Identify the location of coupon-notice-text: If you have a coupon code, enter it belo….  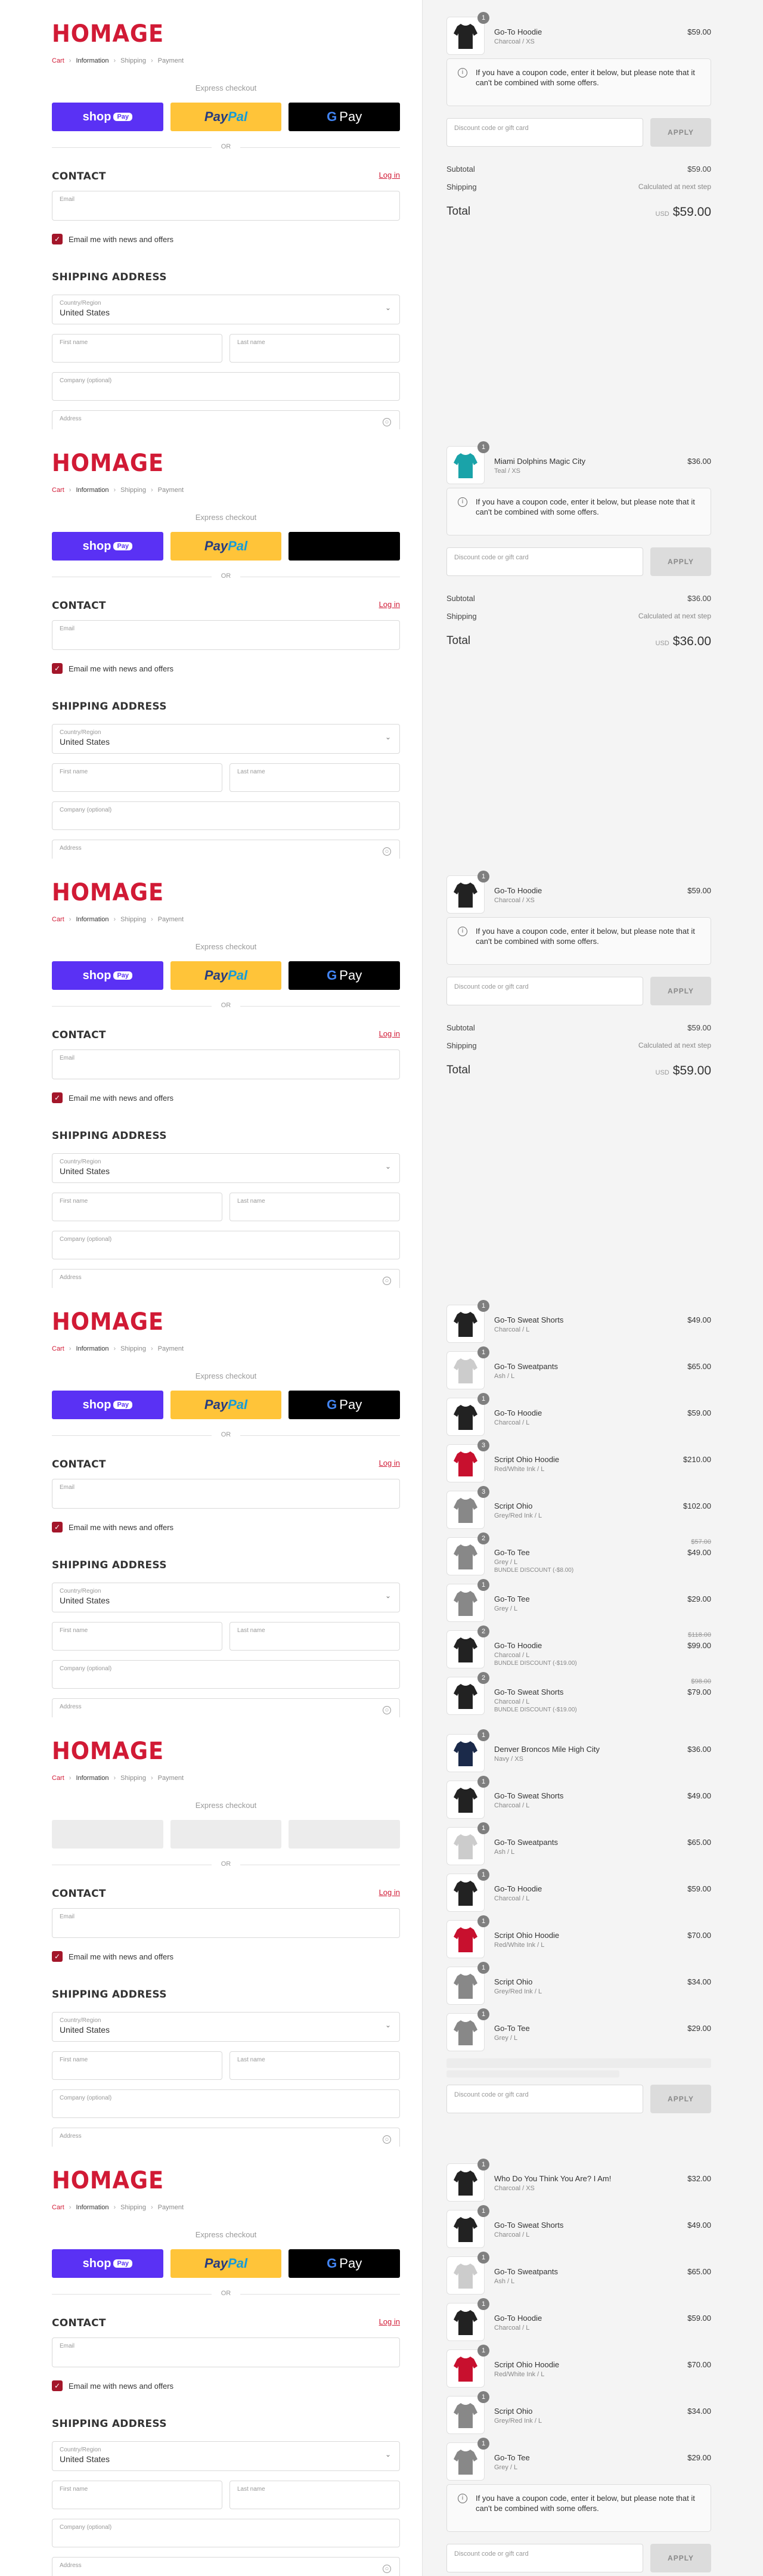
(585, 507).